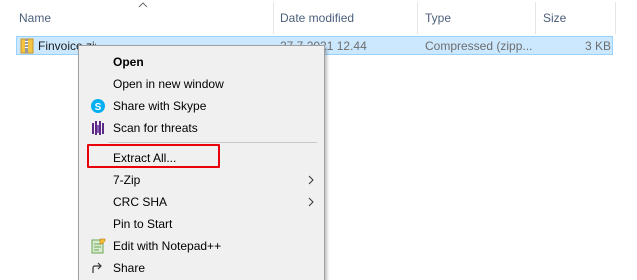  I want to click on menu-item-label: Pin to Start, so click(143, 224).